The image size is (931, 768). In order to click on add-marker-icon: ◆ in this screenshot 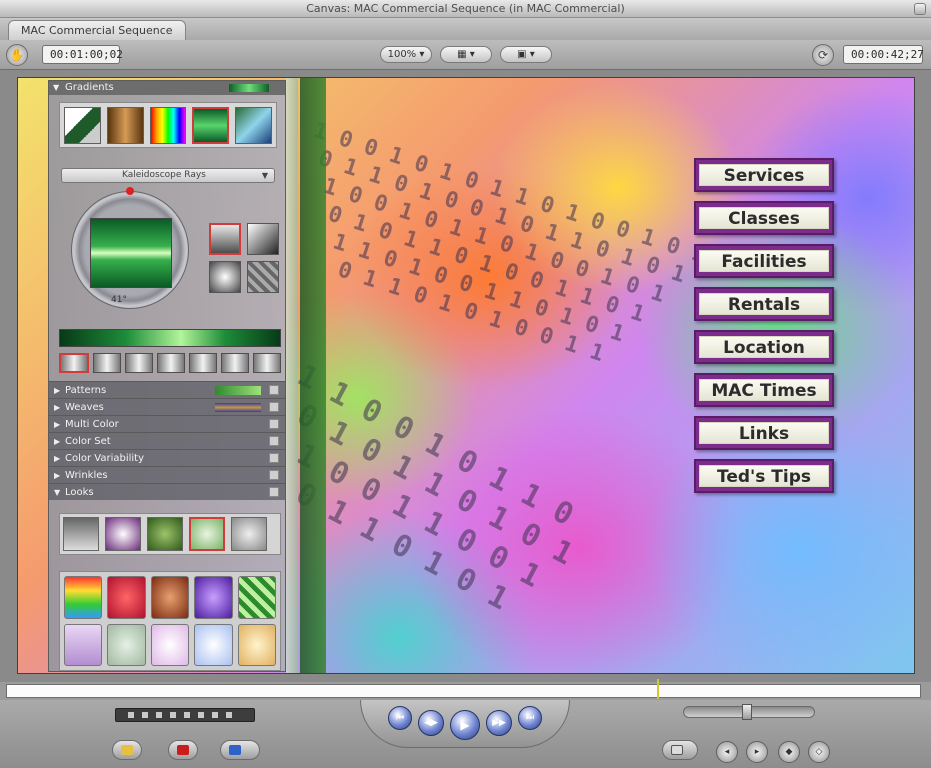, I will do `click(789, 752)`.